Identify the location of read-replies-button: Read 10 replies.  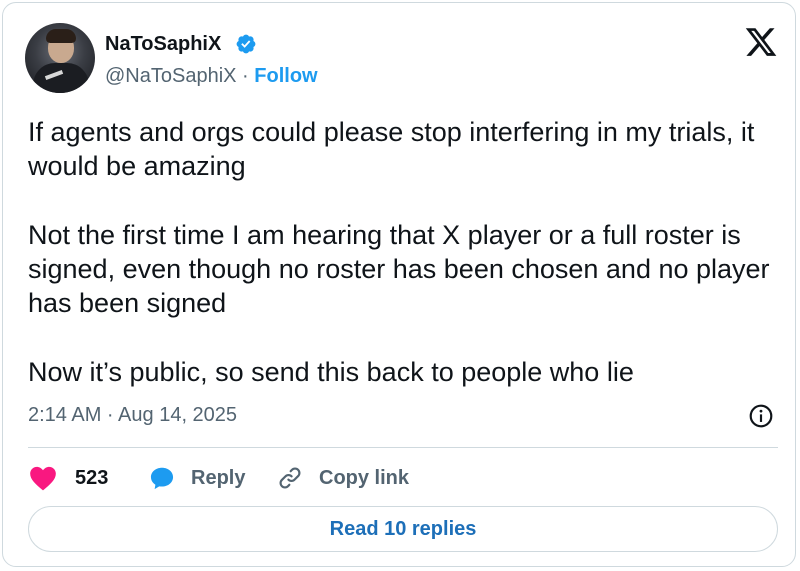
(403, 529).